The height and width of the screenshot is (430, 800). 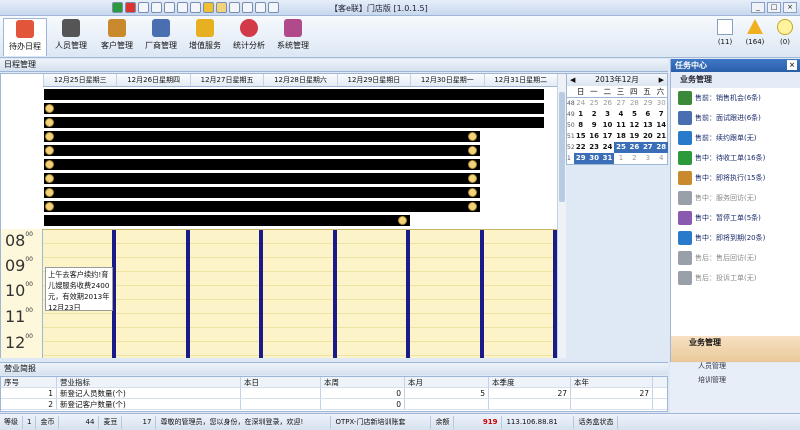 I want to click on task-item: 售中：暂停工单(5条), so click(x=735, y=218).